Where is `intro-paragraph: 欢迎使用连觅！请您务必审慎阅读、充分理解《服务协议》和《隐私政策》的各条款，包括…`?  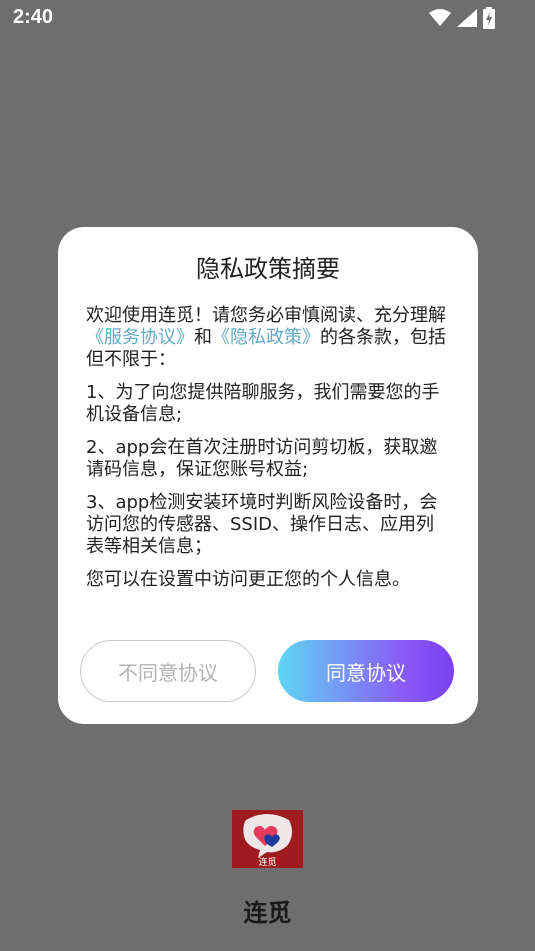
intro-paragraph: 欢迎使用连觅！请您务必审慎阅读、充分理解《服务协议》和《隐私政策》的各条款，包括… is located at coordinates (267, 338).